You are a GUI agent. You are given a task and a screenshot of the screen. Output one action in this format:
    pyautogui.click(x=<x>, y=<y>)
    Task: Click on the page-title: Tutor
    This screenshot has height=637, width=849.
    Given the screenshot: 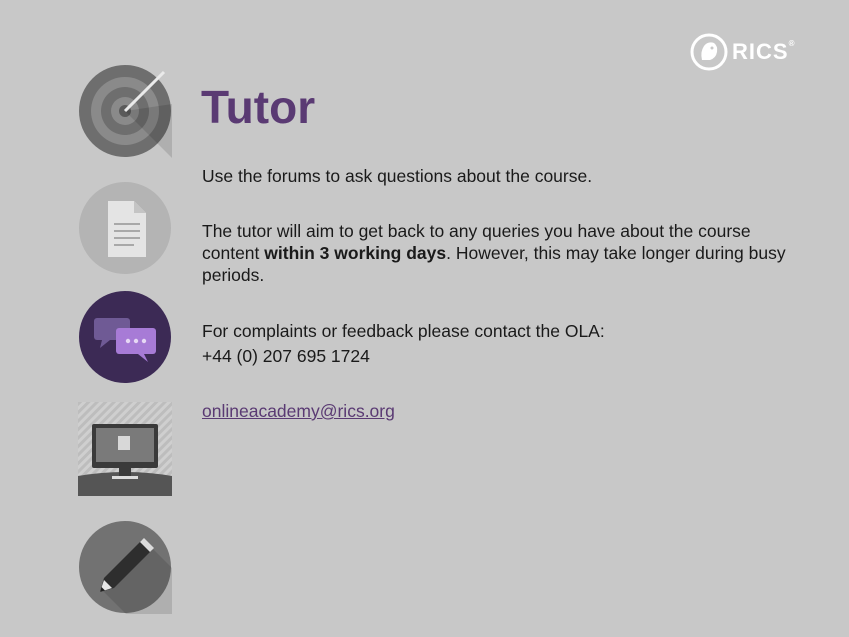 What is the action you would take?
    pyautogui.click(x=258, y=107)
    